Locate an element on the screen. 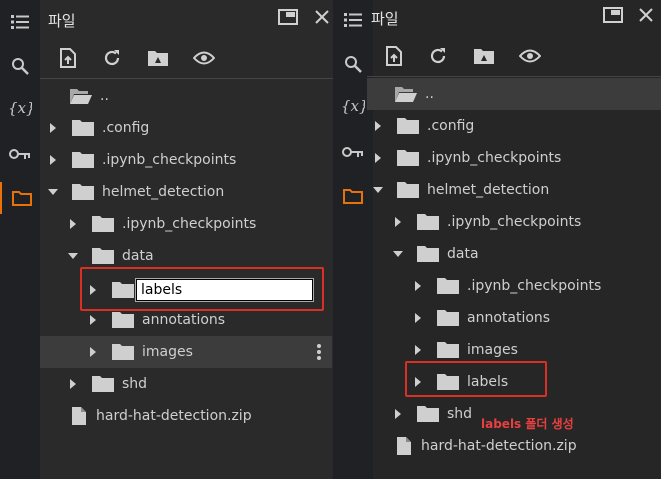 Image resolution: width=661 pixels, height=479 pixels. tree-item-ipynb-checkpoints-sub: .ipynb_checkpoints is located at coordinates (486, 222).